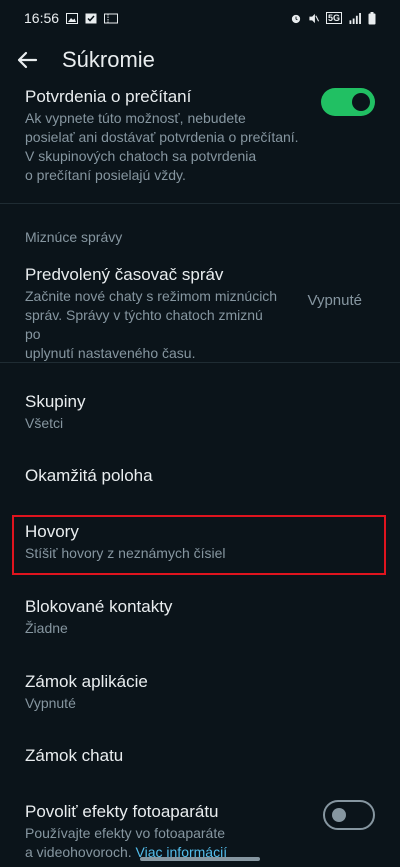 Image resolution: width=400 pixels, height=867 pixels. Describe the element at coordinates (46, 628) in the screenshot. I see `blocked-contacts-value: Žiadne` at that location.